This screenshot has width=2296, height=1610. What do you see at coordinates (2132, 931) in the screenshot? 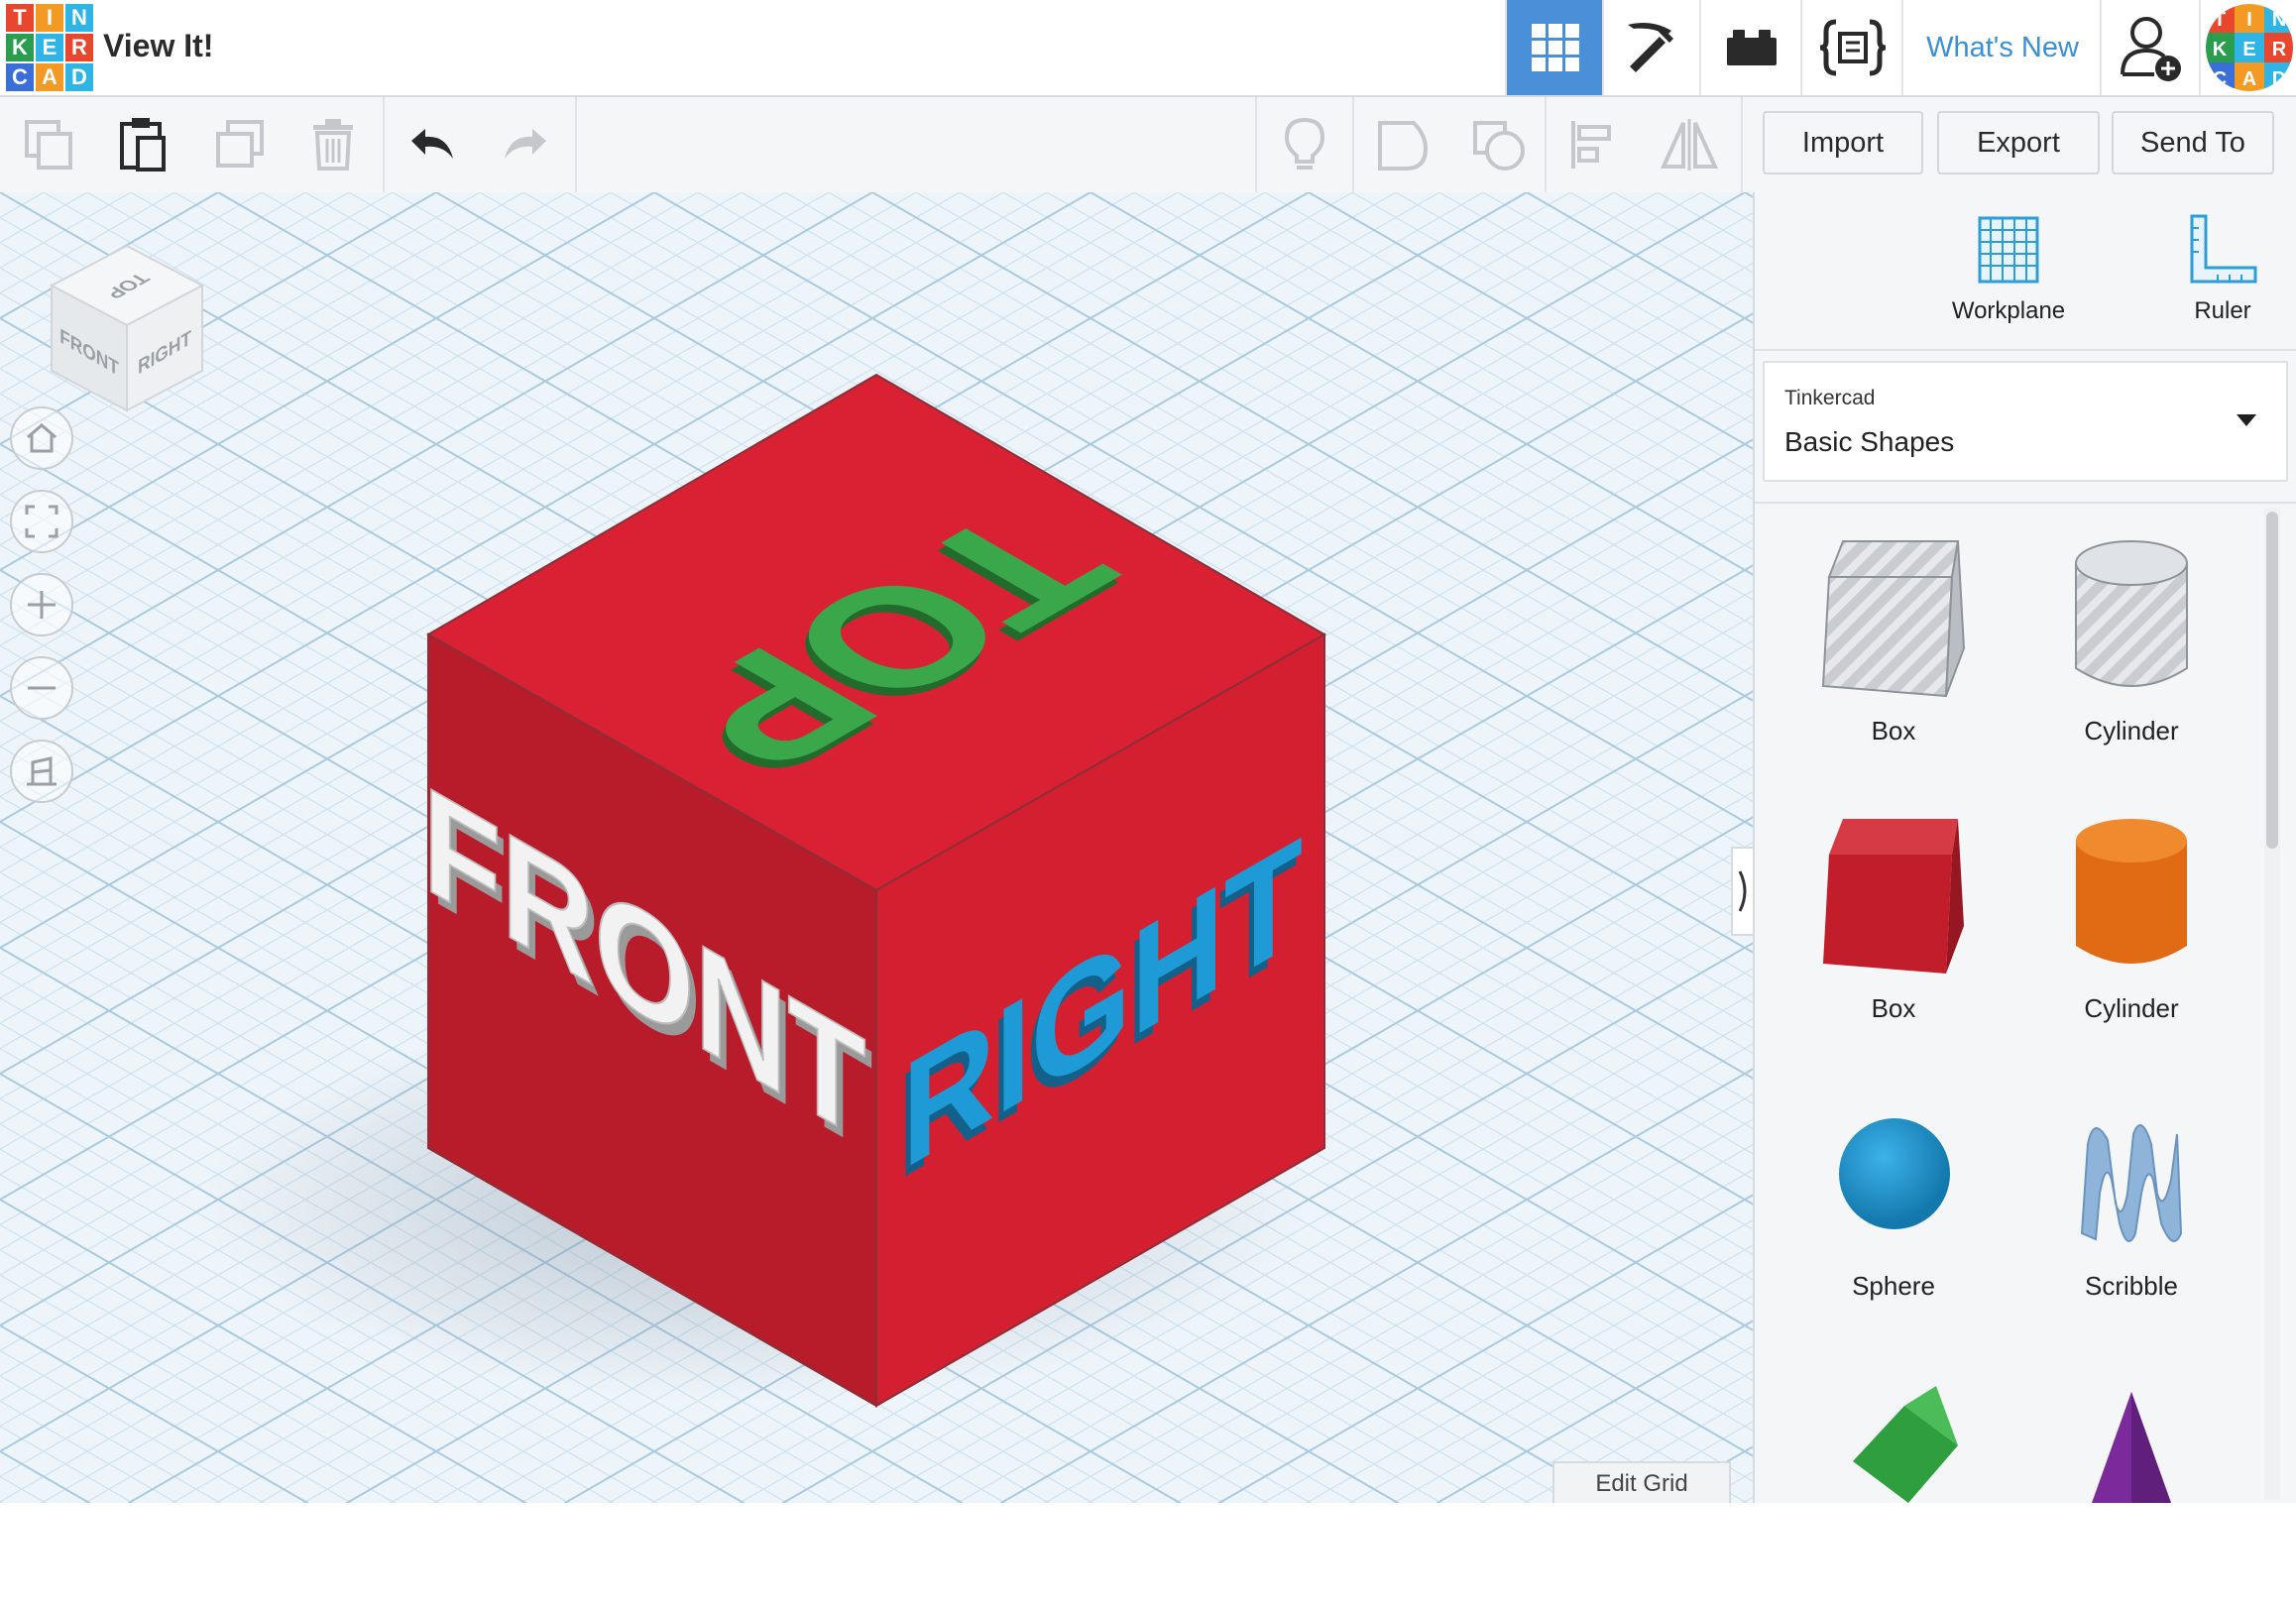
I see `shape-cylinder: Cylinder` at bounding box center [2132, 931].